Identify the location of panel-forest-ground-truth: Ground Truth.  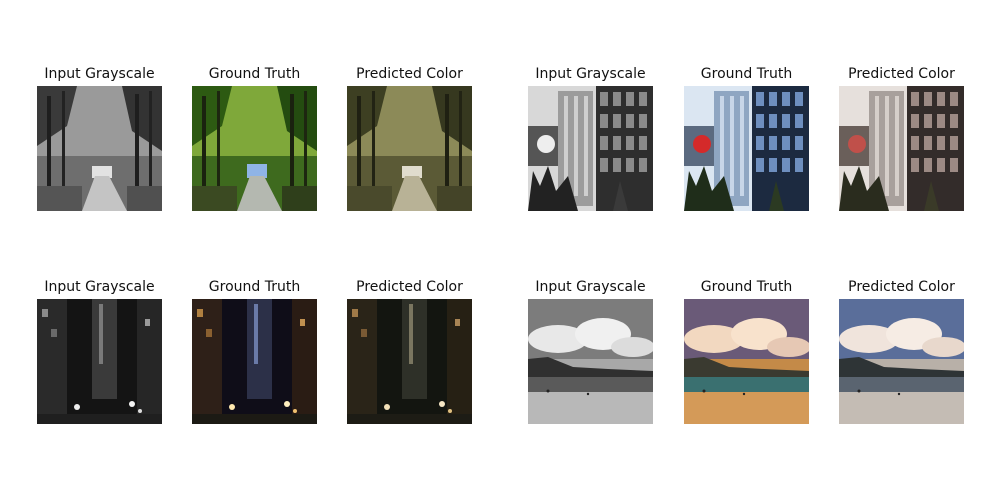
(254, 138).